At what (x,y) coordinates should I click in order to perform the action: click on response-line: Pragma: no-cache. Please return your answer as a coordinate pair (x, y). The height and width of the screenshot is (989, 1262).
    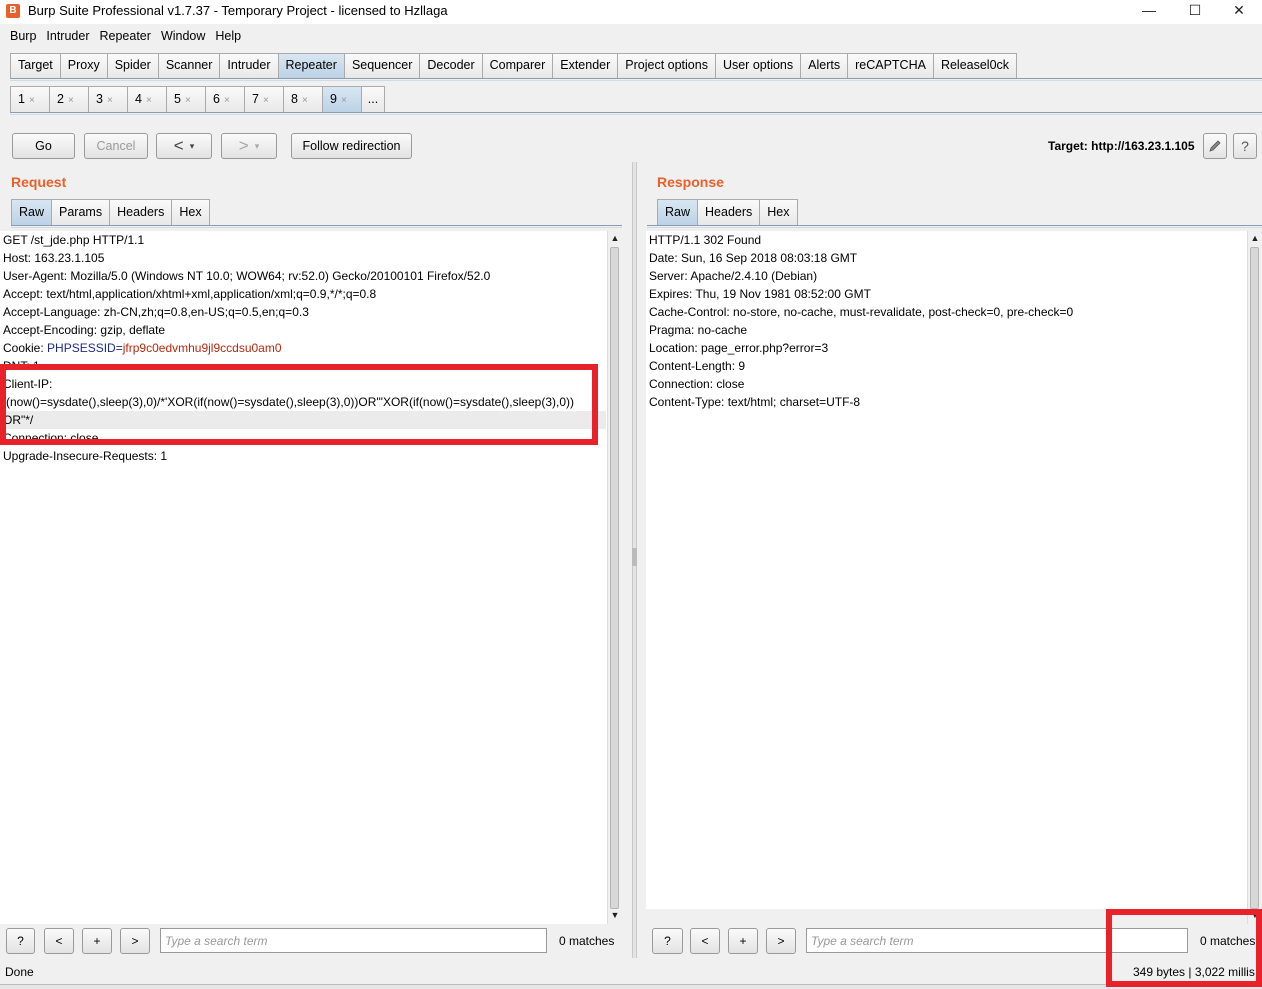
    Looking at the image, I should click on (698, 330).